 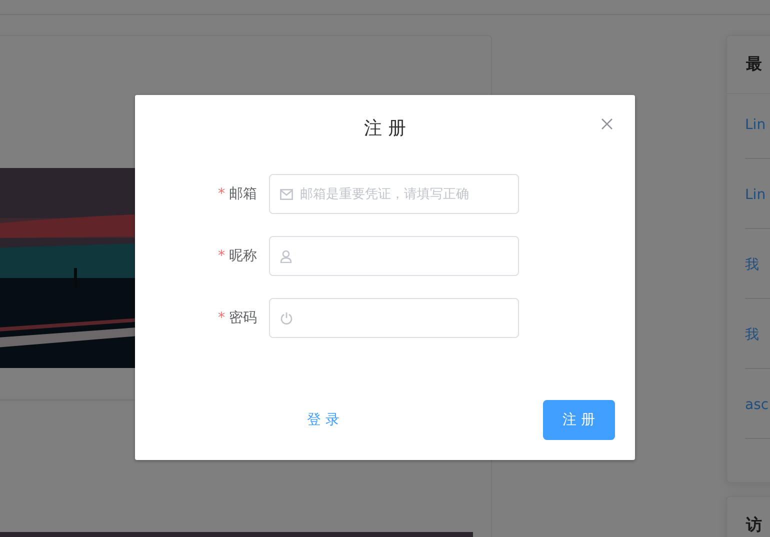 What do you see at coordinates (394, 194) in the screenshot?
I see `input-field: 邮箱是重要凭证，请填写正确` at bounding box center [394, 194].